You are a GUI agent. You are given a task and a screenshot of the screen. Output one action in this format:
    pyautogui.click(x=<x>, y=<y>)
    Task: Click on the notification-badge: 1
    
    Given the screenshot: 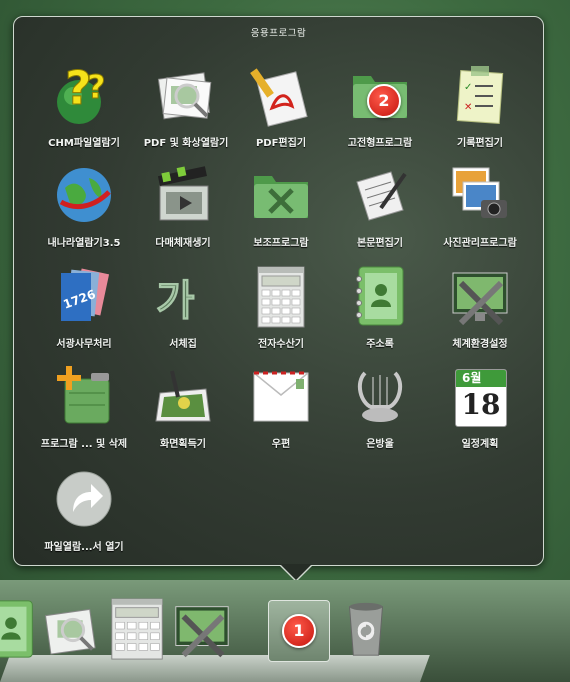 What is the action you would take?
    pyautogui.click(x=299, y=631)
    